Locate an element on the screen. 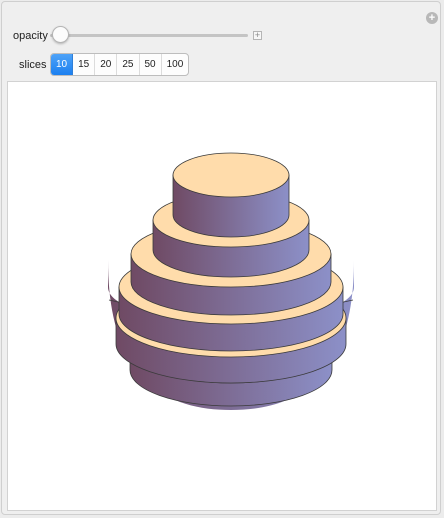  slices-option-20: 20 is located at coordinates (106, 64).